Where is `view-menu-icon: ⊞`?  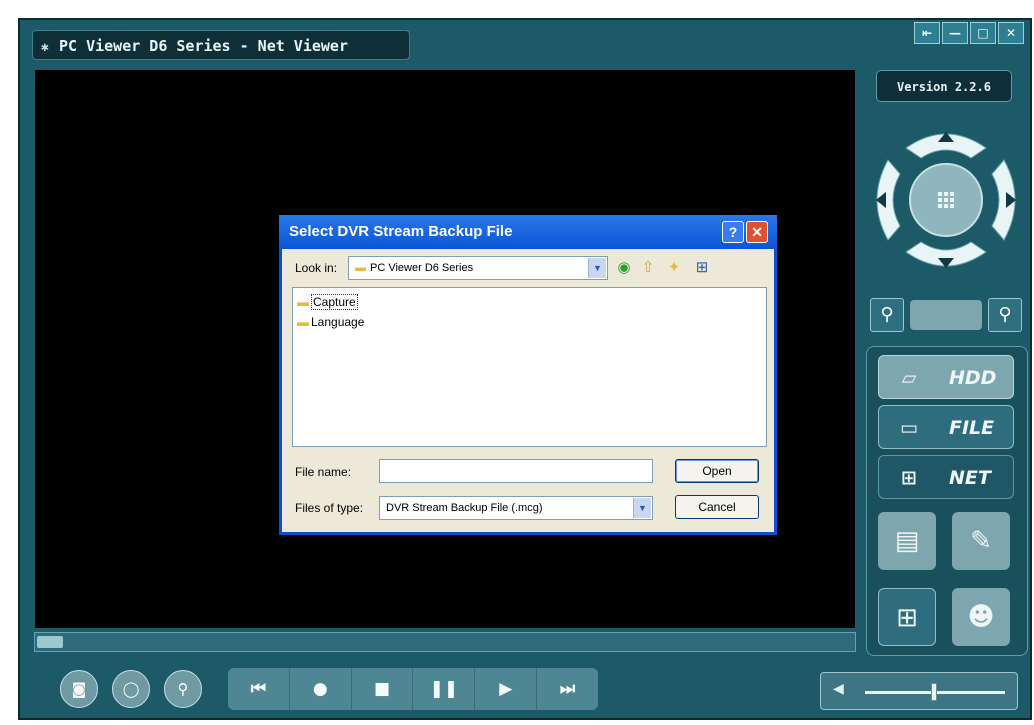
view-menu-icon: ⊞ is located at coordinates (702, 268).